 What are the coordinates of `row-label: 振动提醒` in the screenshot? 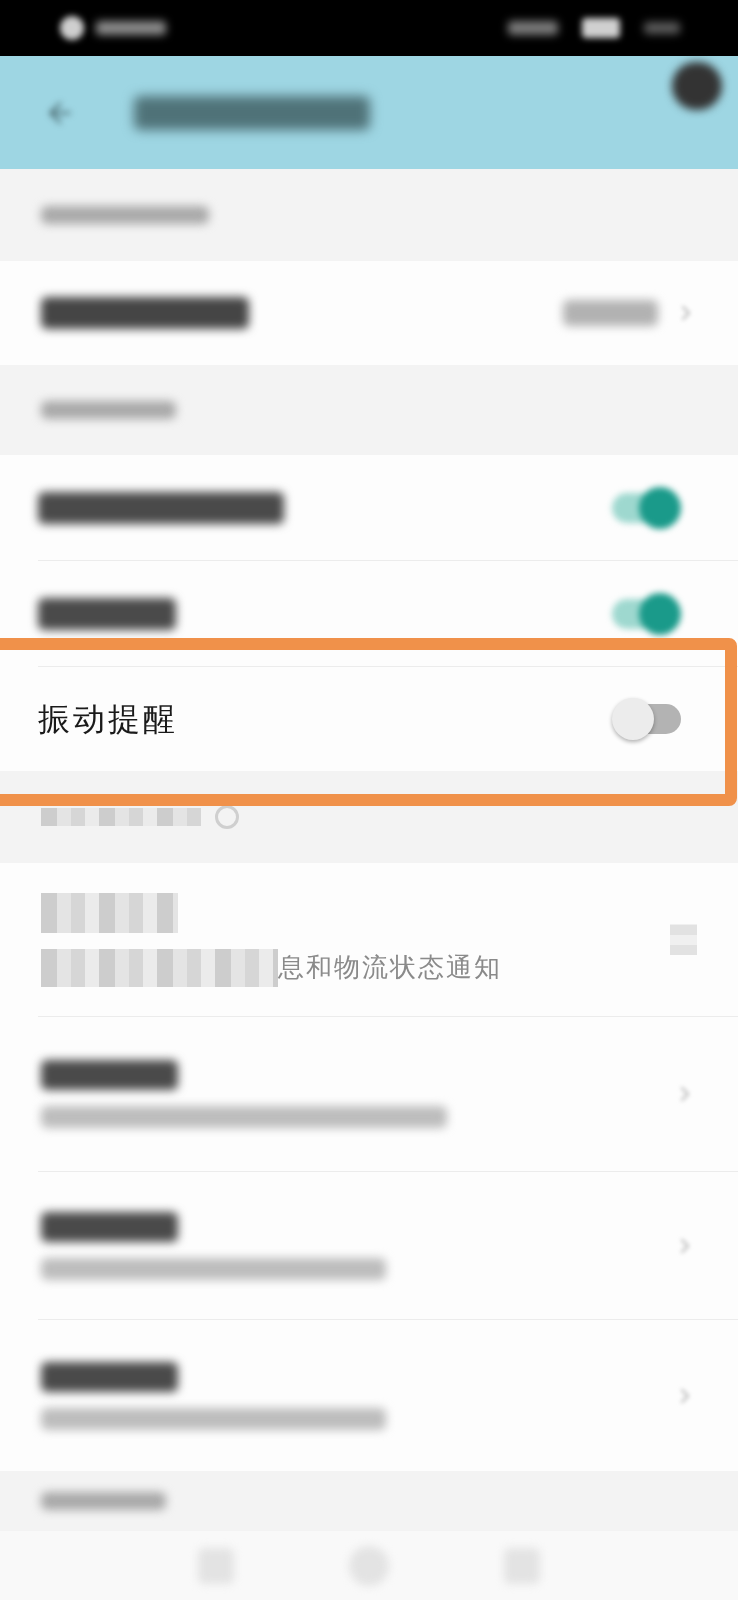 It's located at (108, 719).